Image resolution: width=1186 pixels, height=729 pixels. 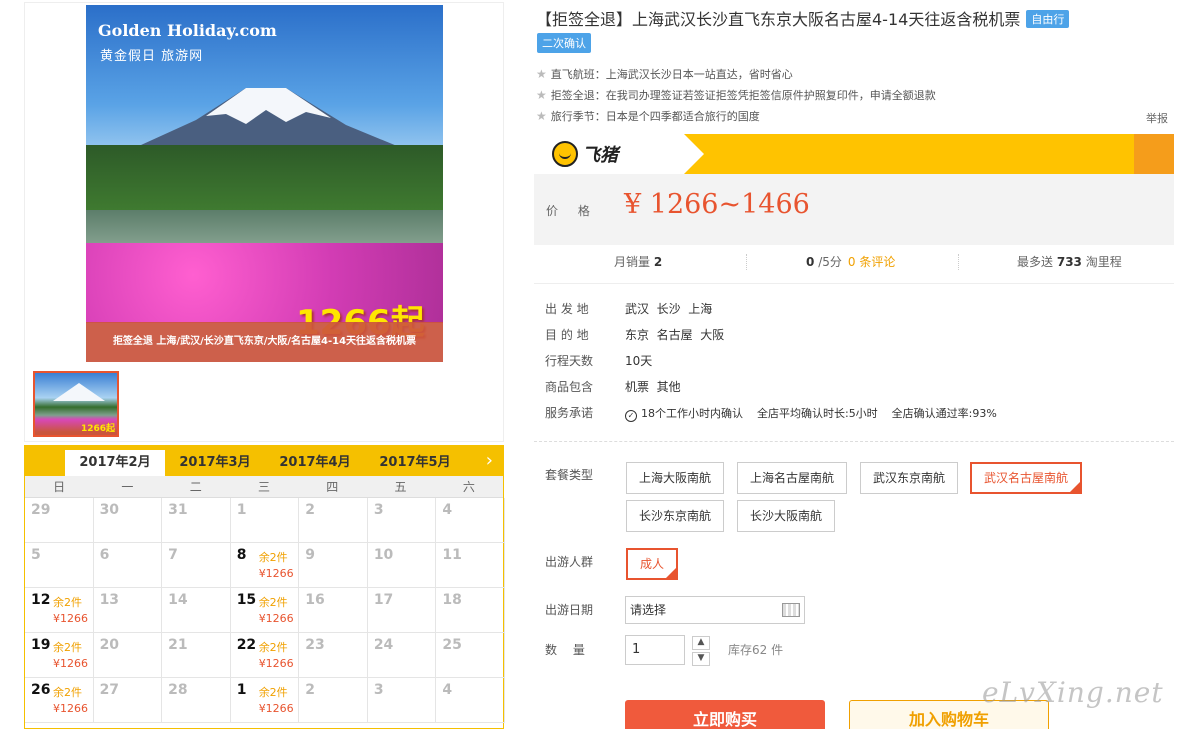 What do you see at coordinates (470, 700) in the screenshot?
I see `calendar-day: 4` at bounding box center [470, 700].